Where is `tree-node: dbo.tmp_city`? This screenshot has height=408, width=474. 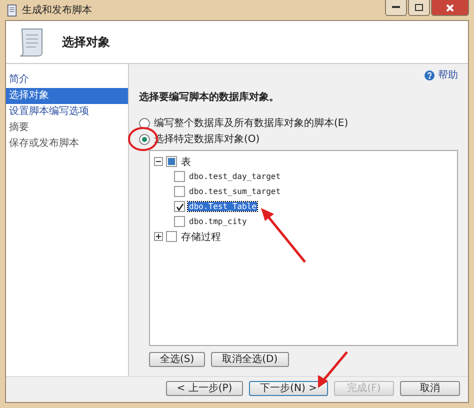
tree-node: dbo.tmp_city is located at coordinates (218, 221).